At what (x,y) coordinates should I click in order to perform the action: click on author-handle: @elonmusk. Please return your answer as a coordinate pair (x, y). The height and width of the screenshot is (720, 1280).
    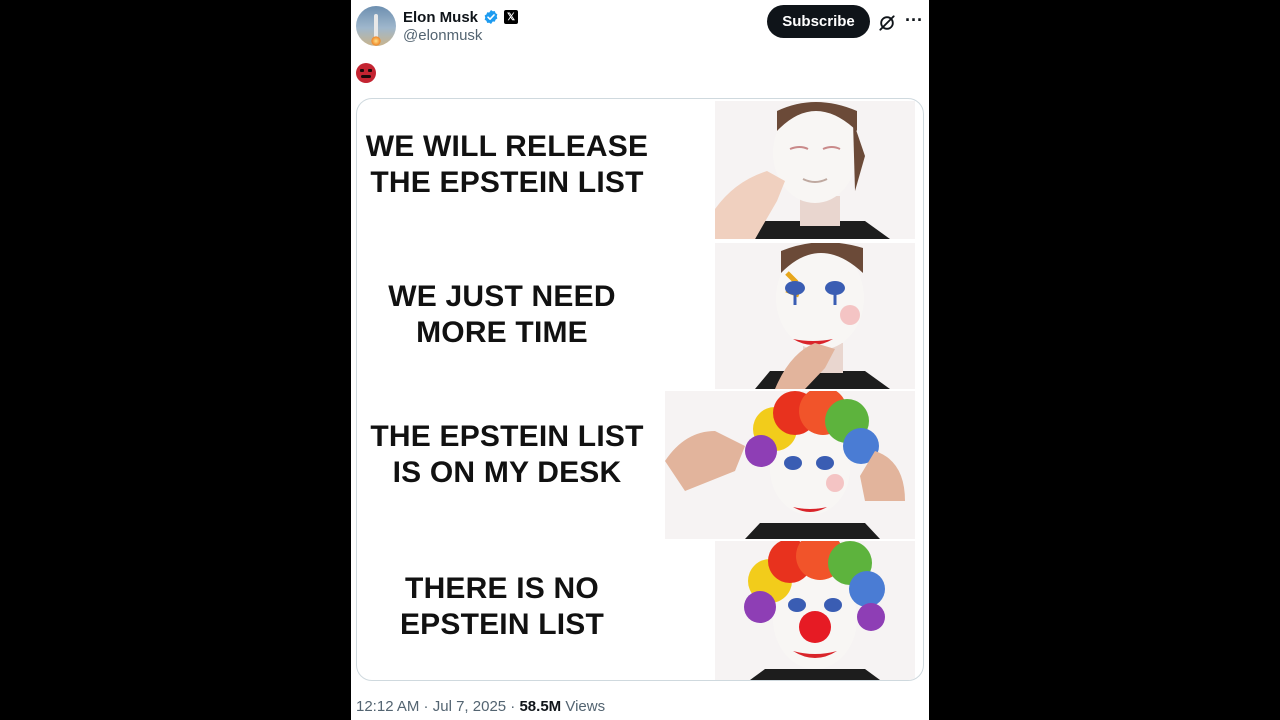
    Looking at the image, I should click on (442, 35).